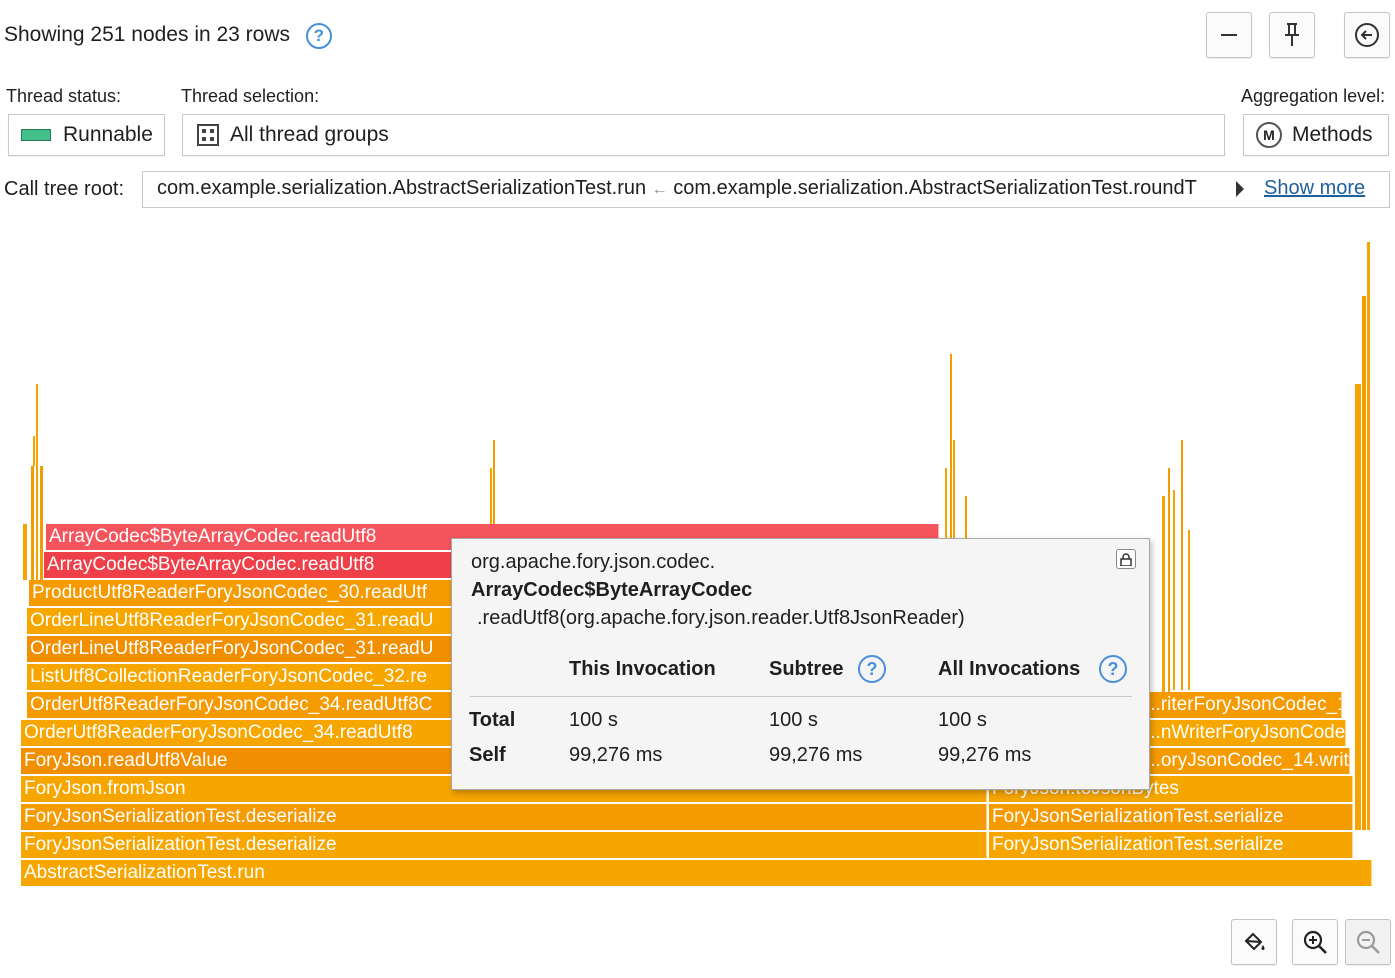  I want to click on tooltip-package: org.apache.fory.json.codec., so click(593, 562).